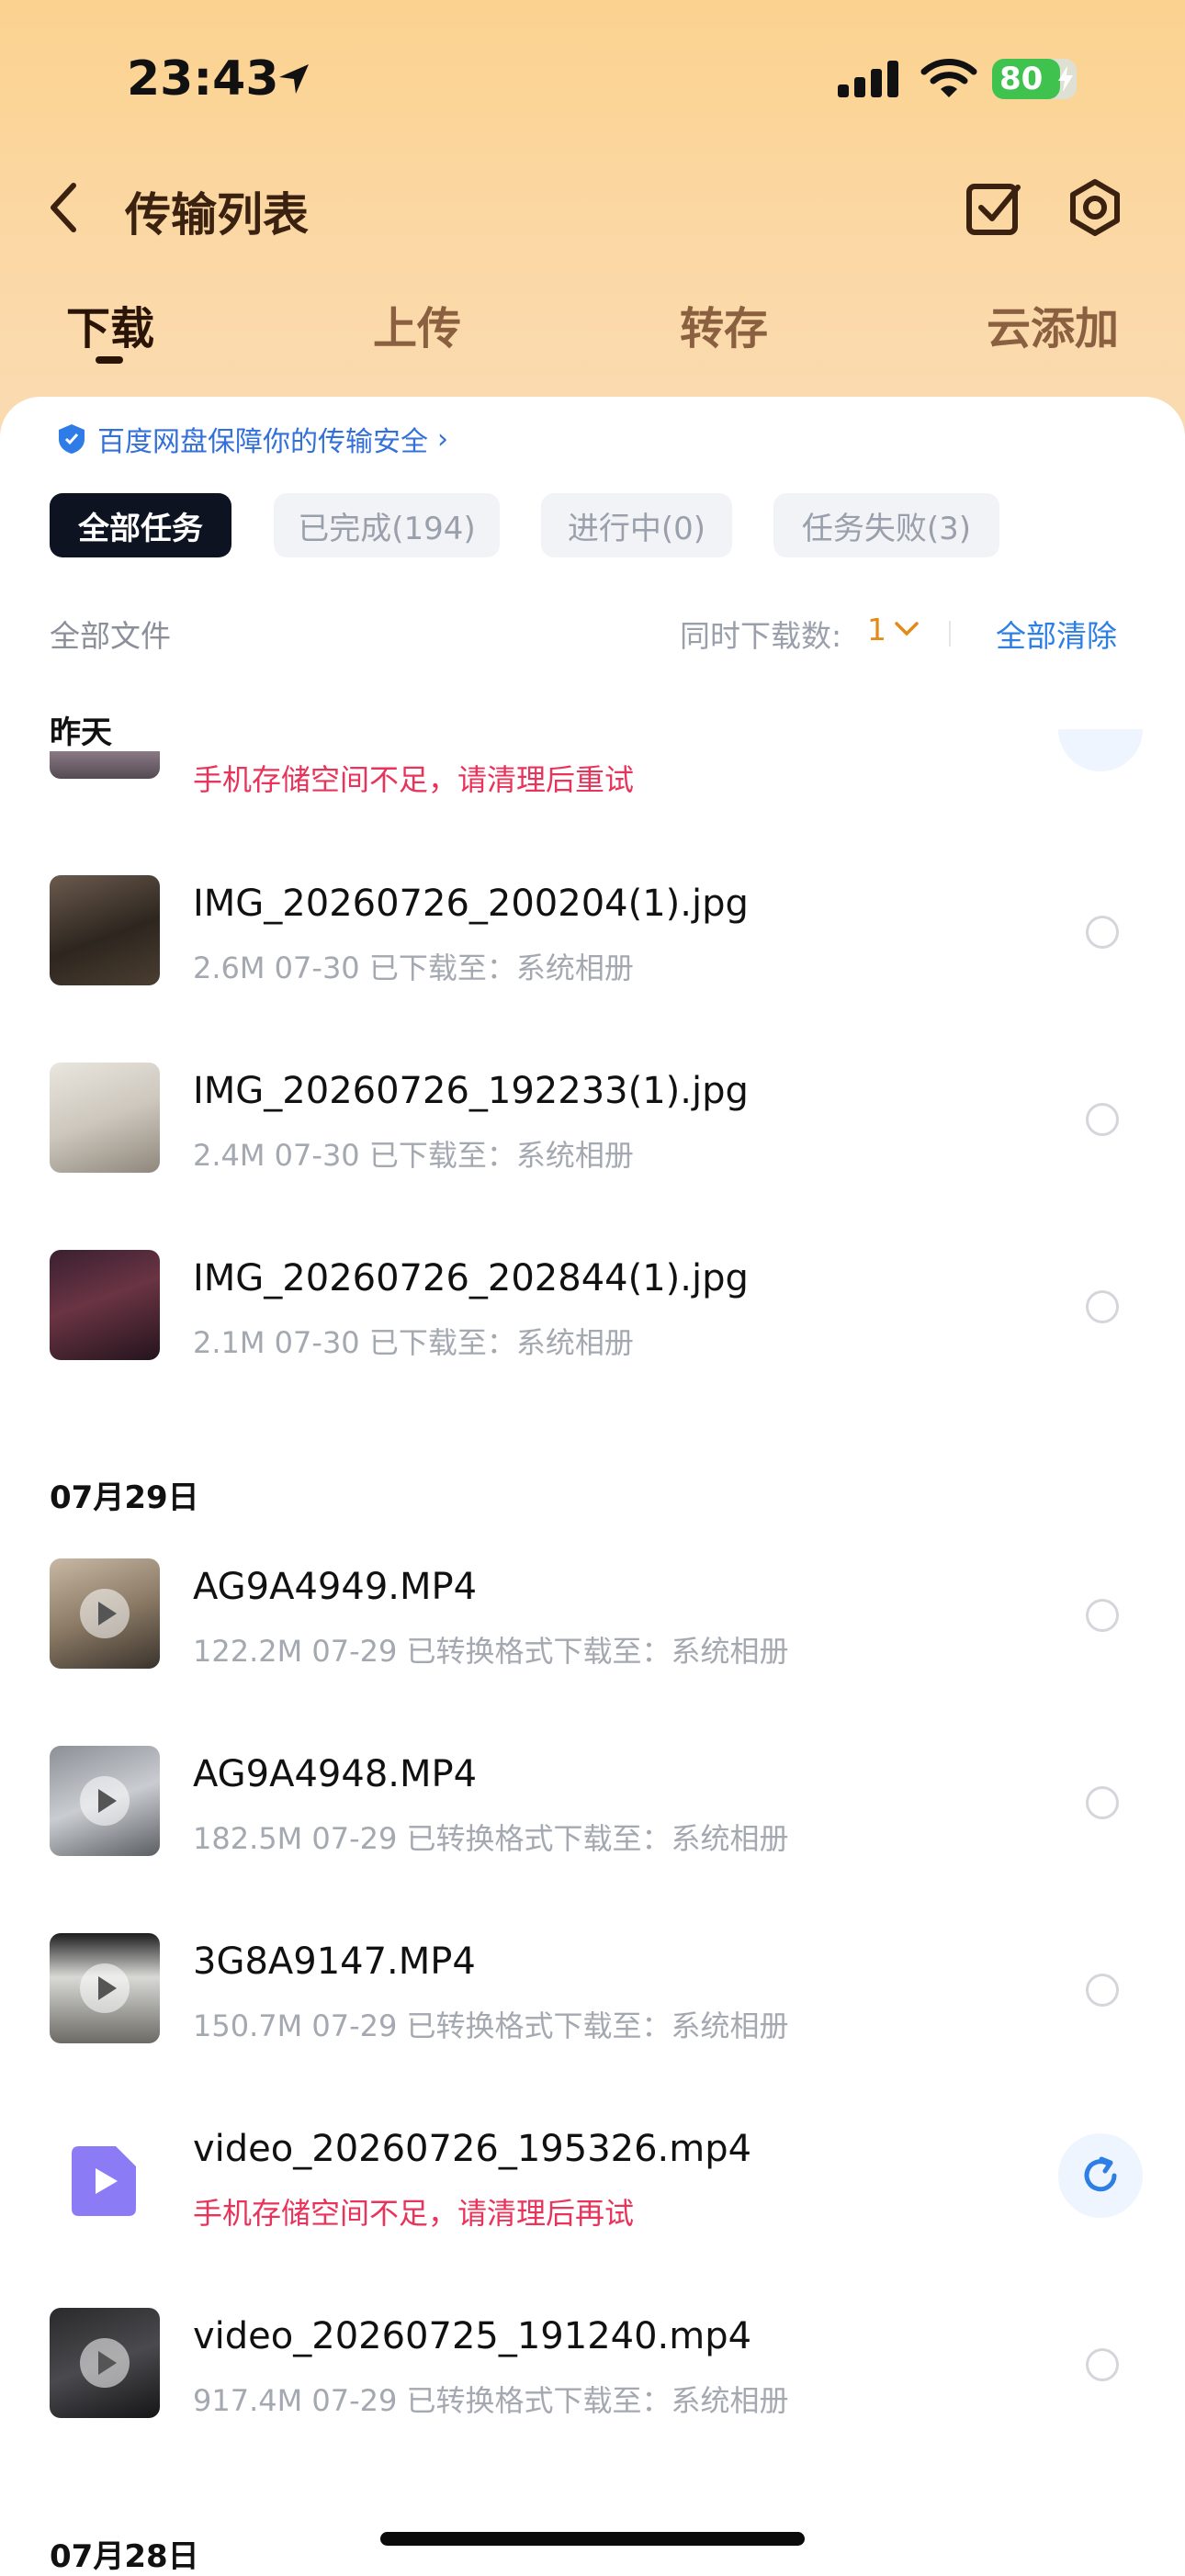 This screenshot has width=1185, height=2576. What do you see at coordinates (994, 207) in the screenshot?
I see `select-checkbox-icon` at bounding box center [994, 207].